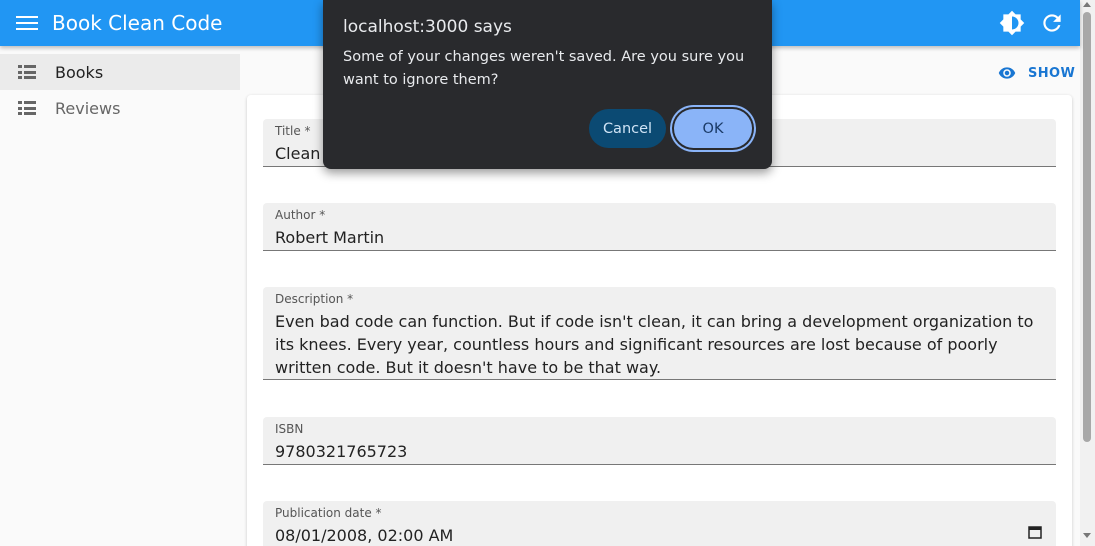 This screenshot has height=546, width=1095. What do you see at coordinates (328, 513) in the screenshot?
I see `publication-date-label: Publication date *` at bounding box center [328, 513].